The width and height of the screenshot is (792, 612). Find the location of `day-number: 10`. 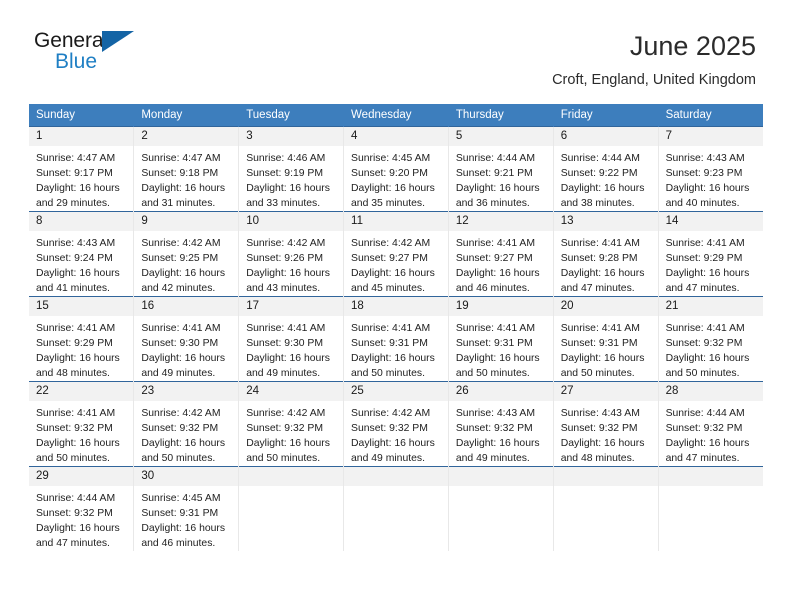

day-number: 10 is located at coordinates (291, 221).